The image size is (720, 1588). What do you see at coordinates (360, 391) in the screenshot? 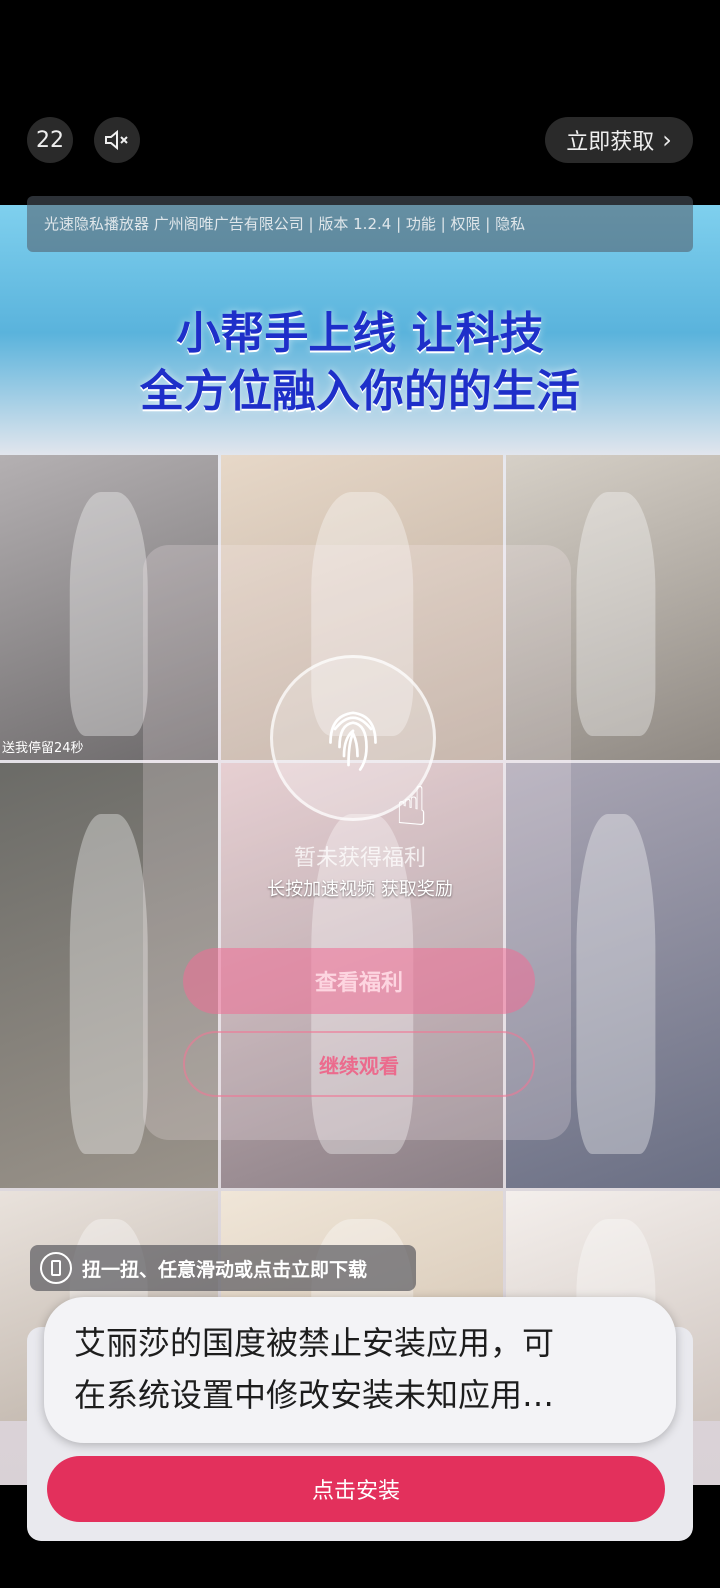
I see `headline-line-2: 全方位融入你的的生活` at bounding box center [360, 391].